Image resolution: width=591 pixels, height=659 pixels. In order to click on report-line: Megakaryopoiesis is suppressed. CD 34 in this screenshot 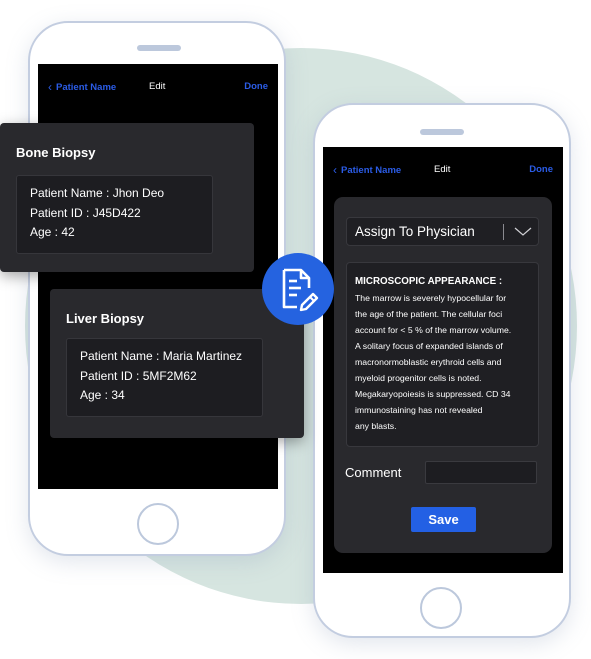, I will do `click(433, 394)`.